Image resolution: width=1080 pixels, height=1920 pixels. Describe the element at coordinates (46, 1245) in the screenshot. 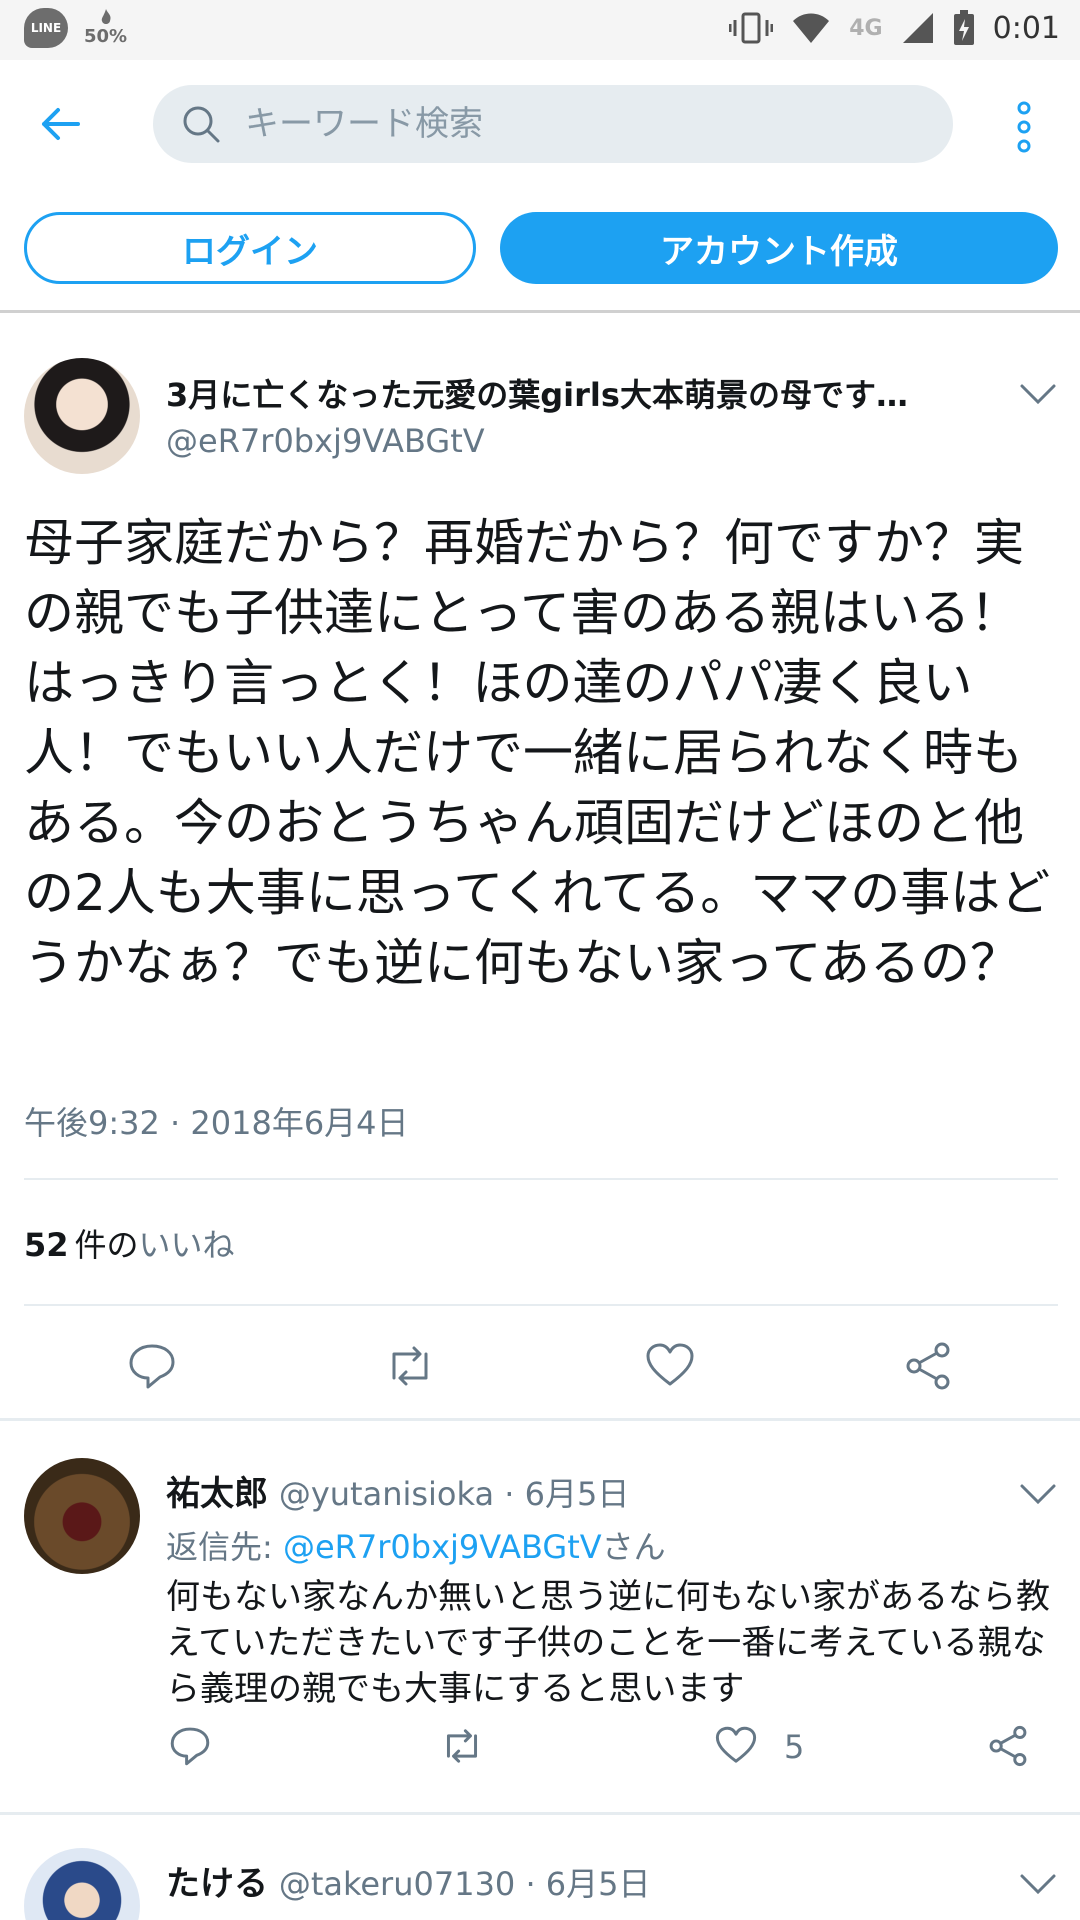

I see `likes-count: 52` at that location.